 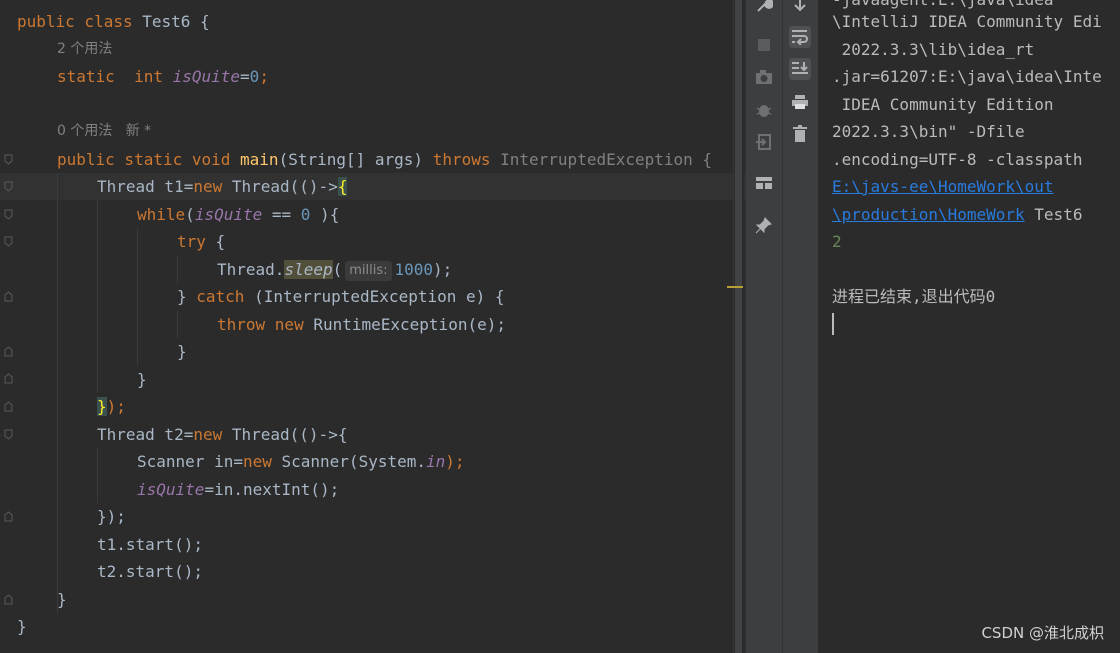 I want to click on camera-icon, so click(x=764, y=77).